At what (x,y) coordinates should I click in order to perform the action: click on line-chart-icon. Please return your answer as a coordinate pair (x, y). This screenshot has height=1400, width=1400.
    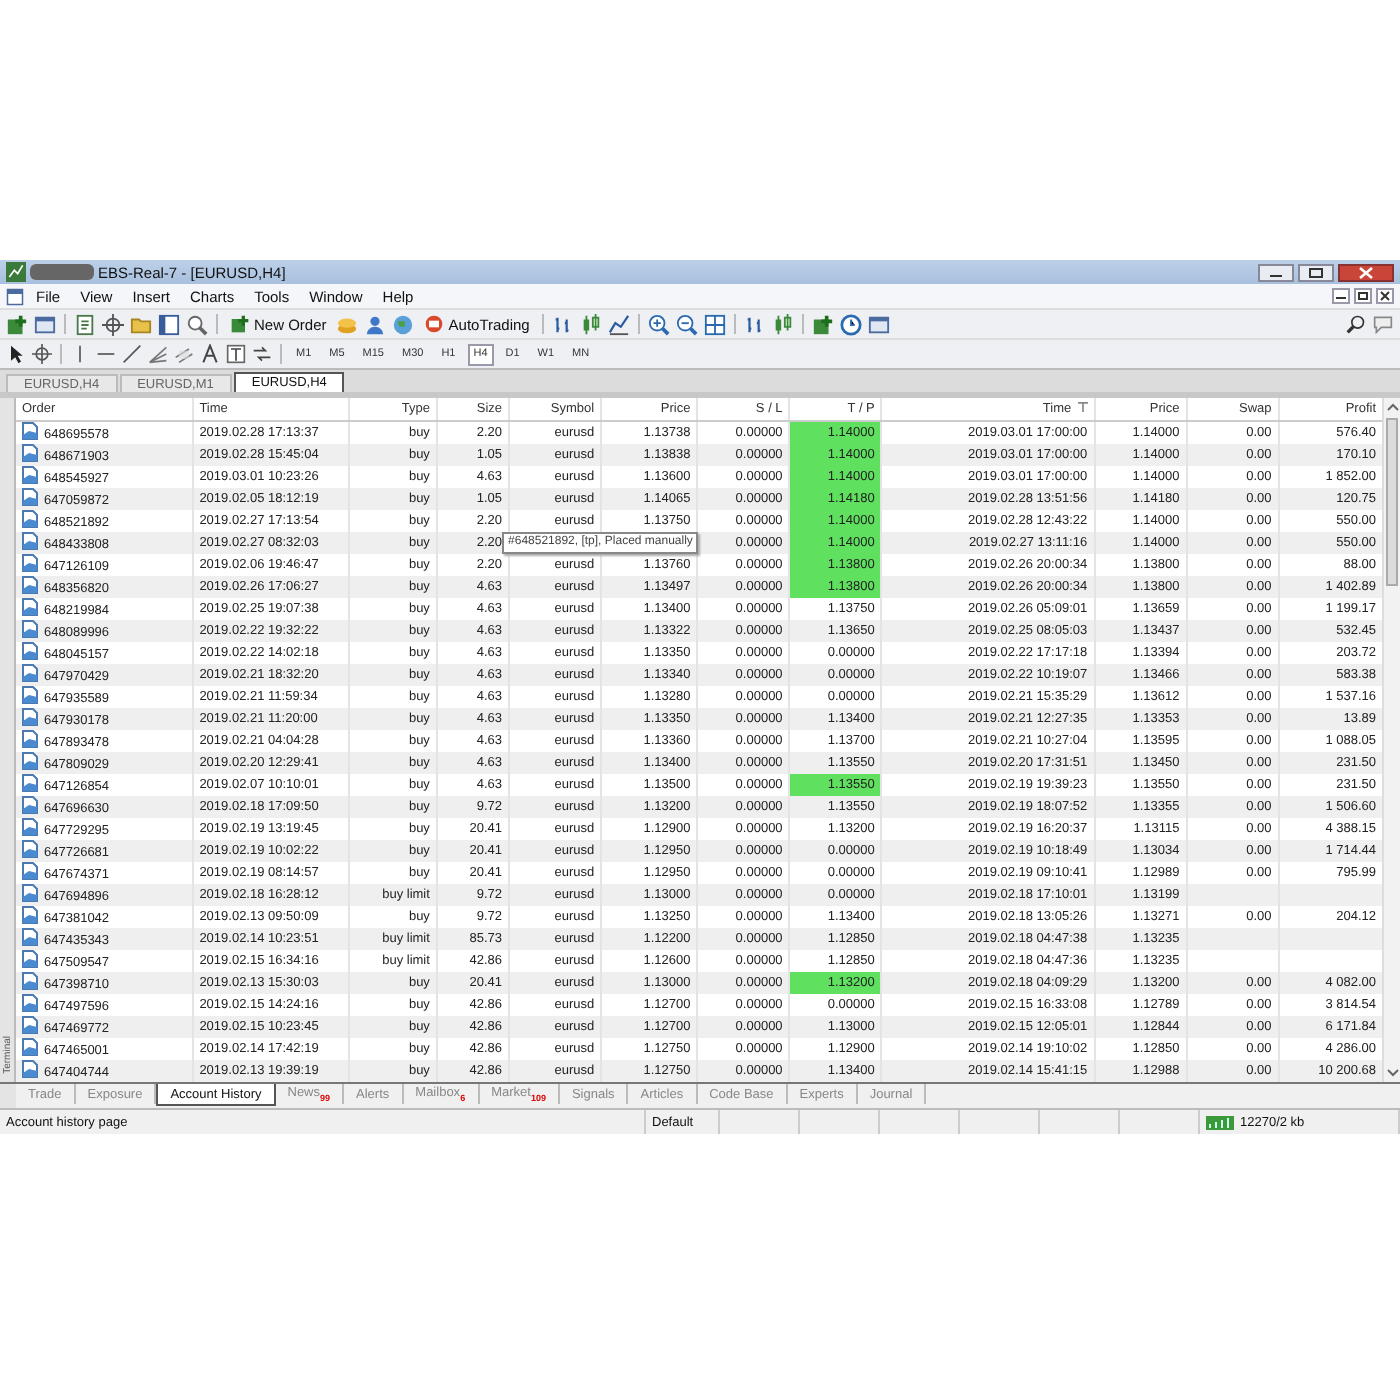
    Looking at the image, I should click on (618, 324).